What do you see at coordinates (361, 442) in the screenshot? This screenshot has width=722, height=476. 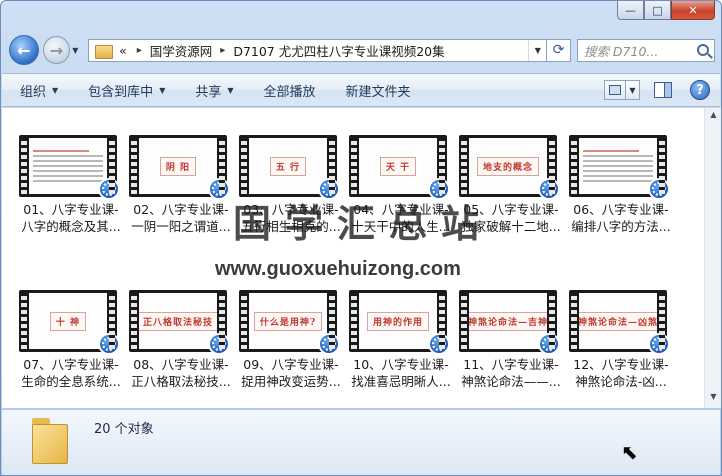 I see `details-pane: 20 个对象` at bounding box center [361, 442].